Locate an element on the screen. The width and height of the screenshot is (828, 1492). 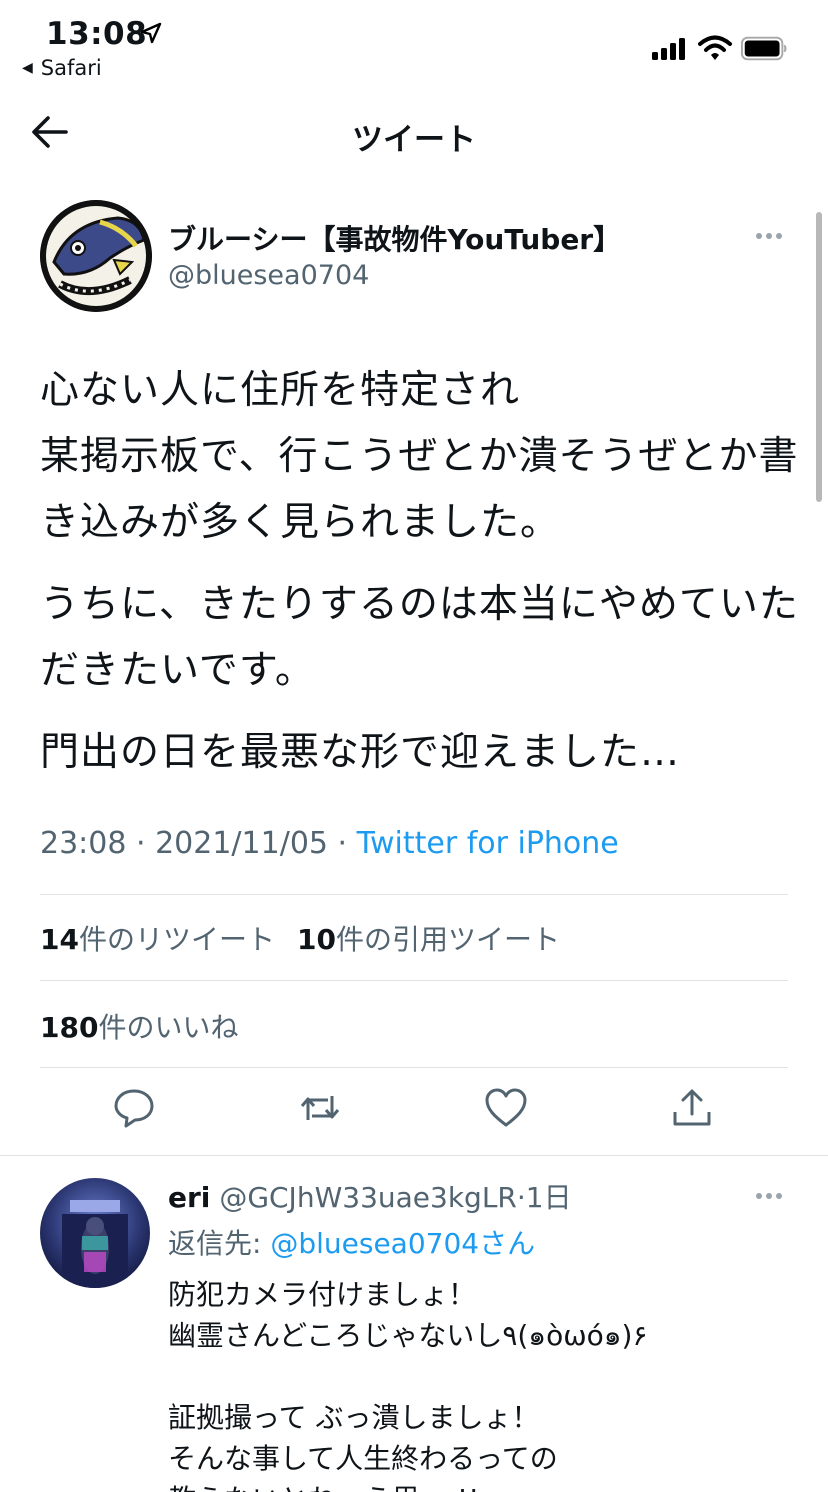
author-handle: @bluesea0704 is located at coordinates (268, 275).